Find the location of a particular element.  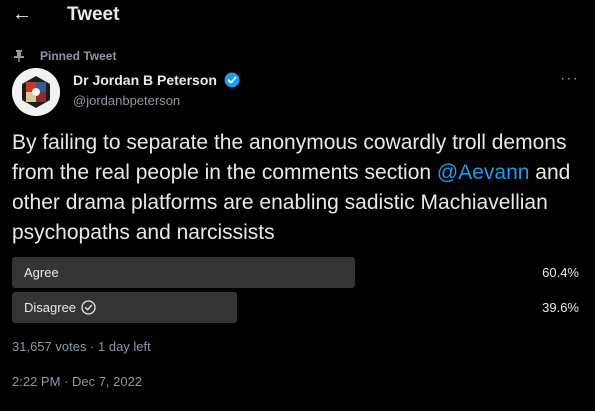

author-handle: @jordanbpeterson is located at coordinates (126, 100).